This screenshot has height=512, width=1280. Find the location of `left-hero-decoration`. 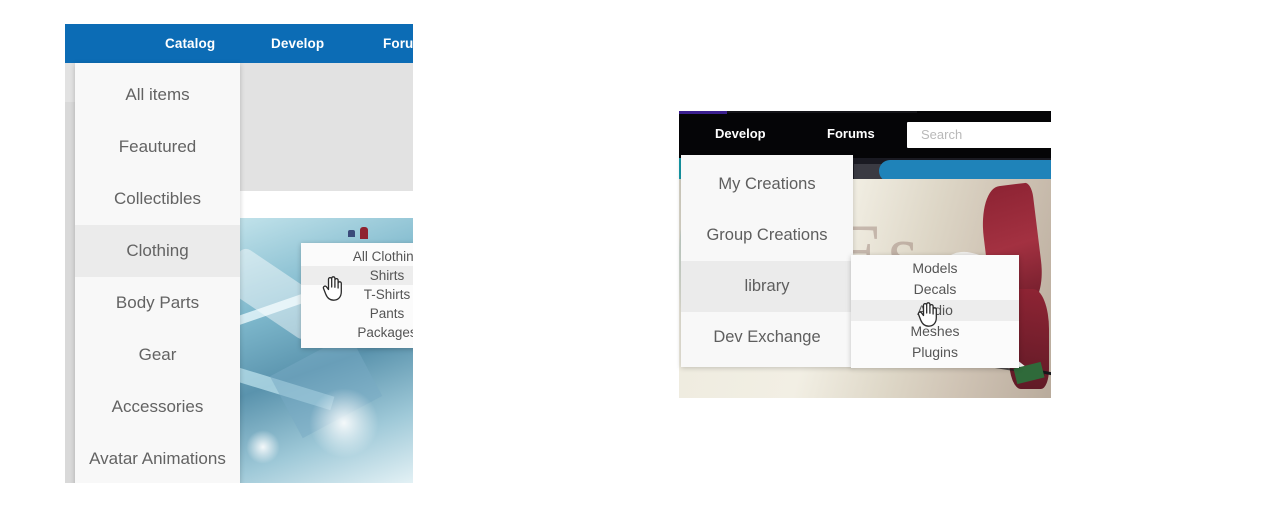

left-hero-decoration is located at coordinates (359, 233).